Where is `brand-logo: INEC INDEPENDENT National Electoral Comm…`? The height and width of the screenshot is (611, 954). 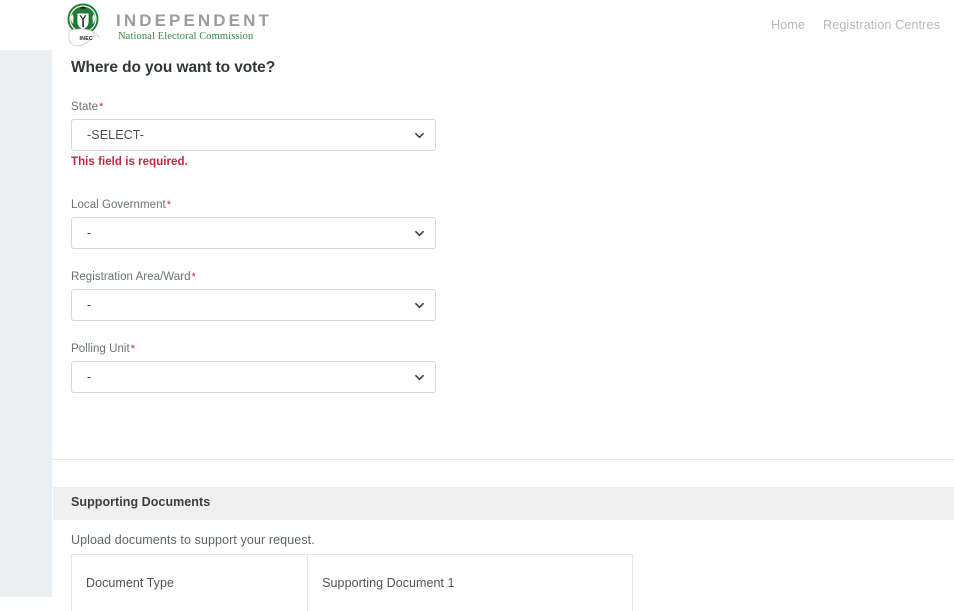
brand-logo: INEC INDEPENDENT National Electoral Comm… is located at coordinates (165, 26).